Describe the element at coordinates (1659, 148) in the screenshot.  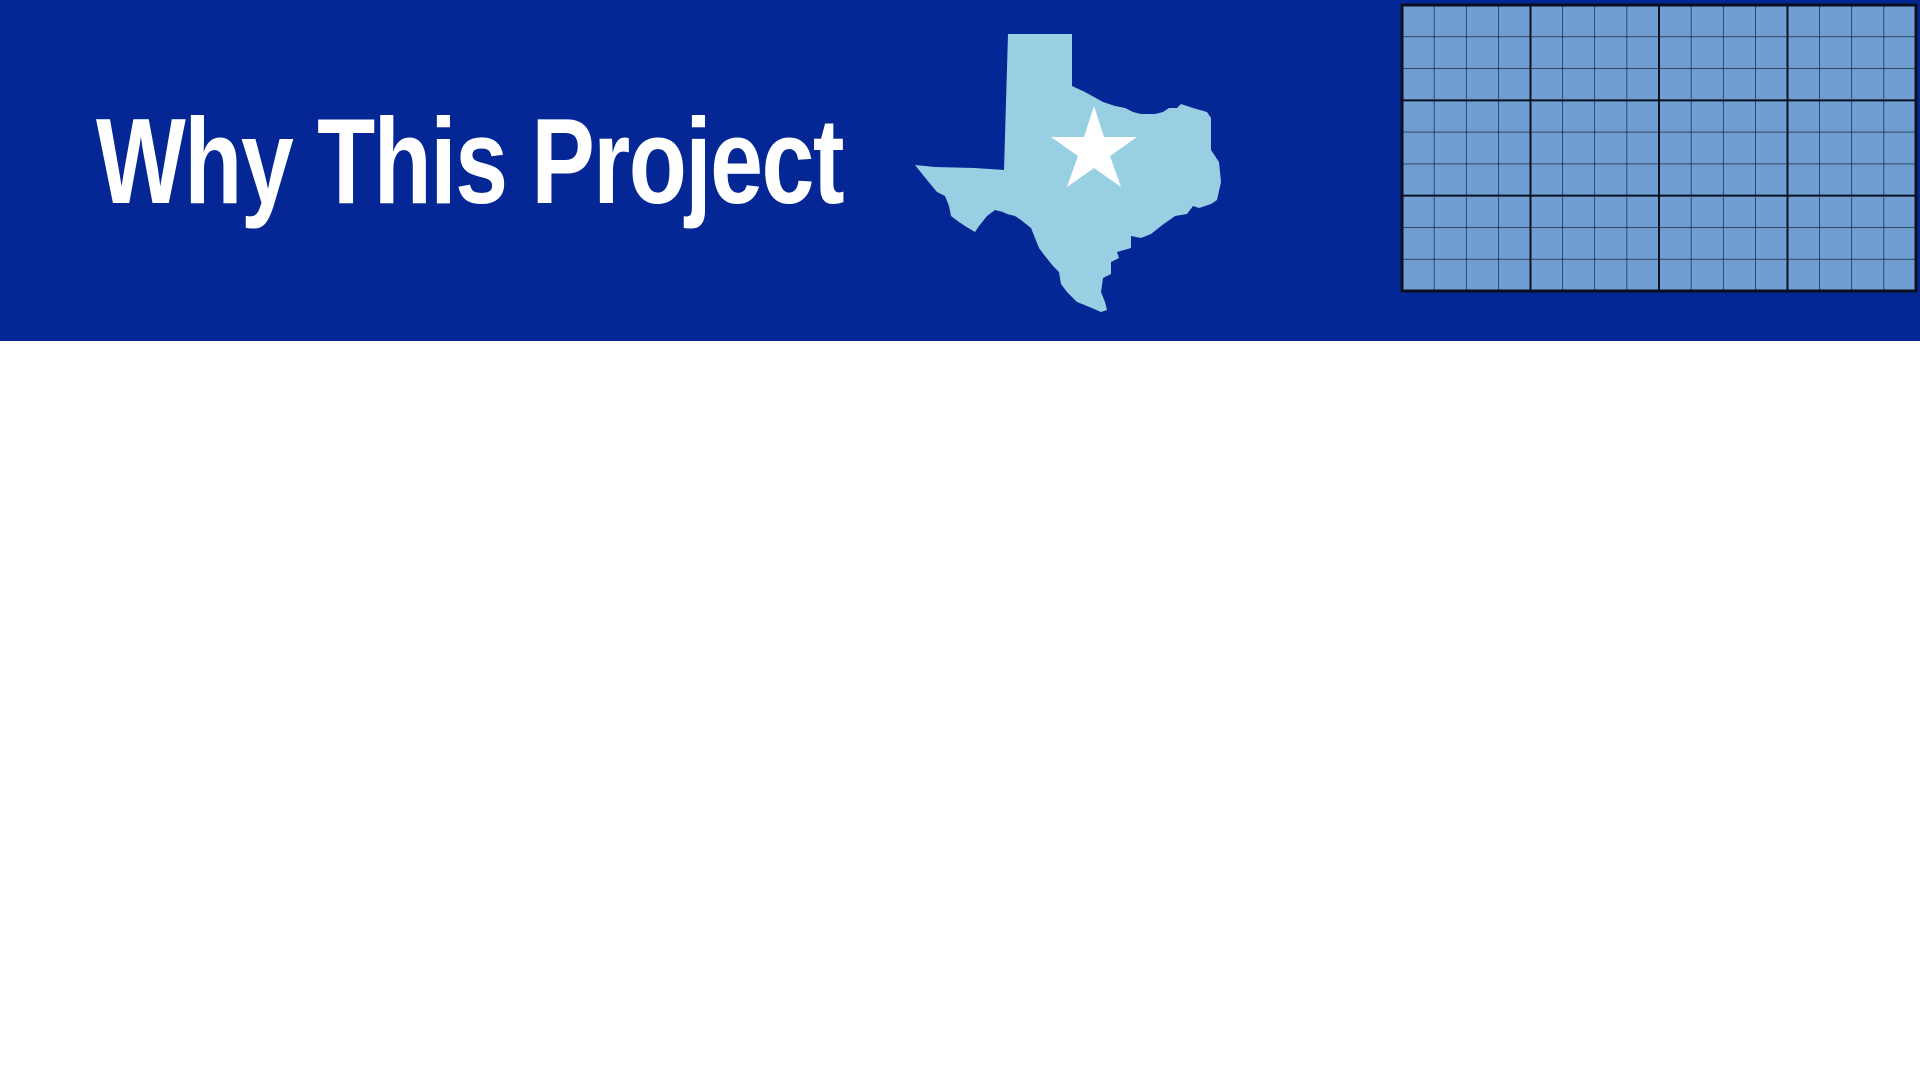
I see `grid-graphic` at that location.